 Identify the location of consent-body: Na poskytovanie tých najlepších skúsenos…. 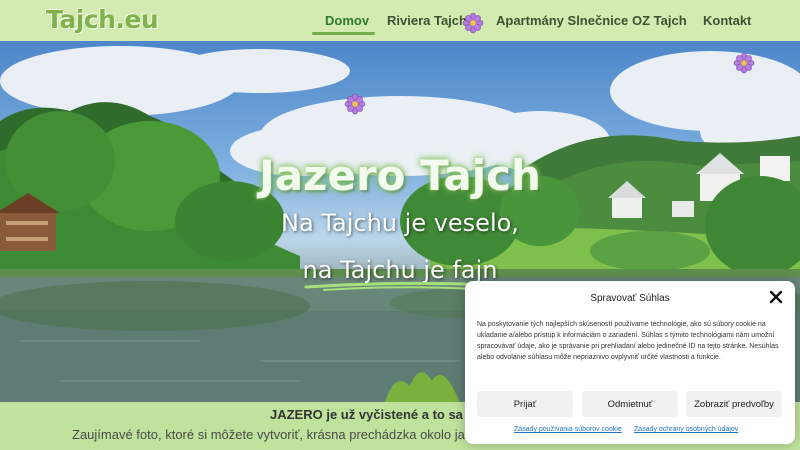
(628, 341).